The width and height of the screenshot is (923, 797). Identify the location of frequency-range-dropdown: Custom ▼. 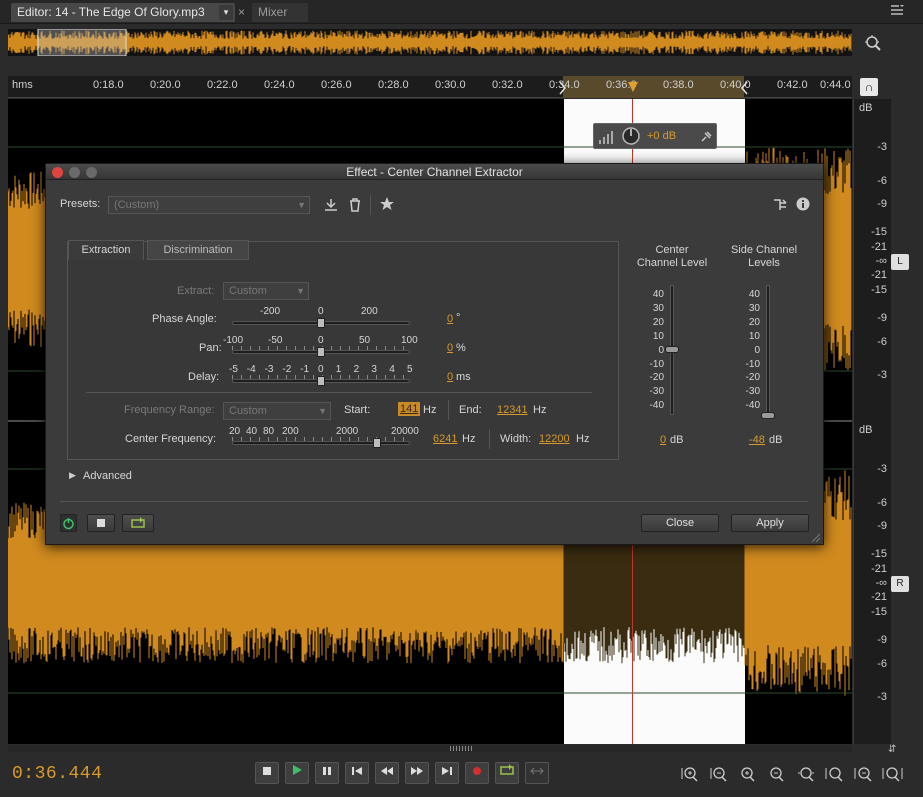
(277, 411).